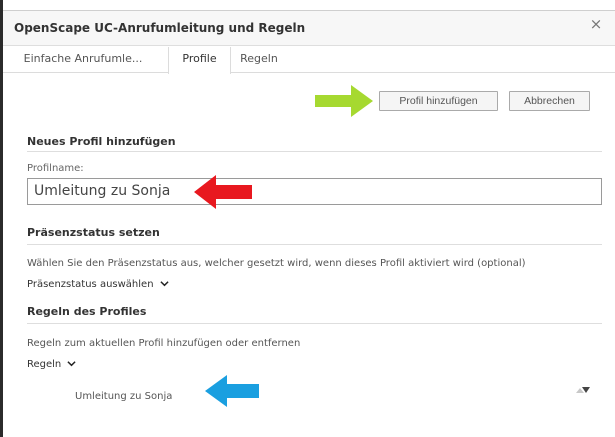 This screenshot has height=437, width=615. What do you see at coordinates (344, 101) in the screenshot?
I see `green-arrow-annotation` at bounding box center [344, 101].